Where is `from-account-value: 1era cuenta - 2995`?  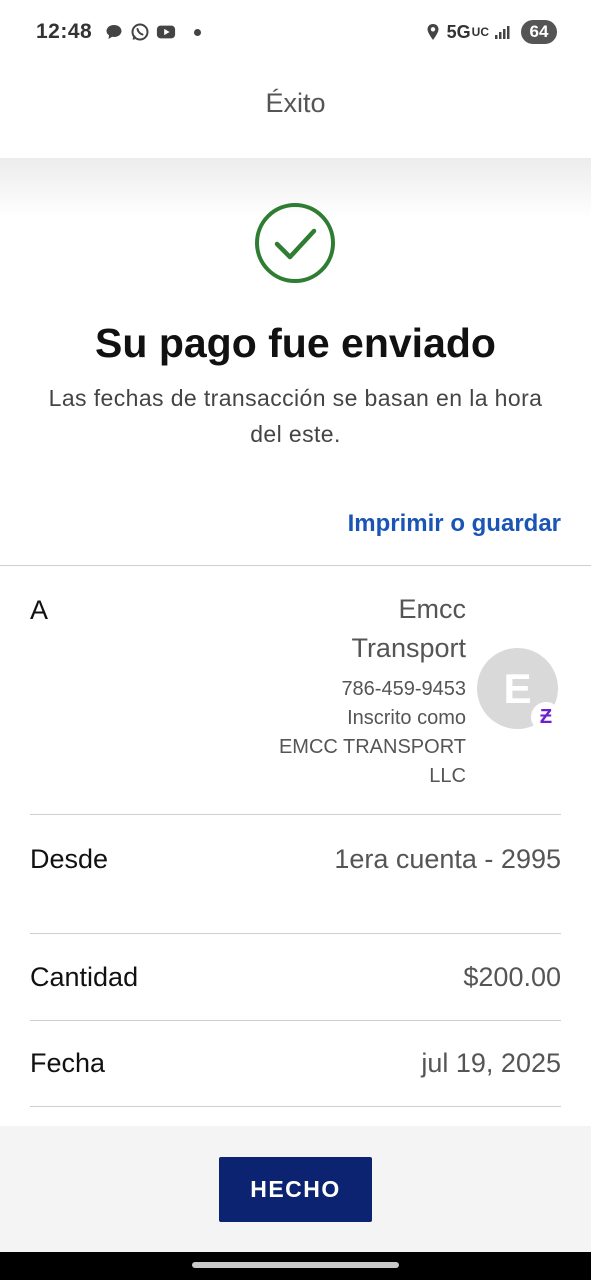 from-account-value: 1era cuenta - 2995 is located at coordinates (447, 859).